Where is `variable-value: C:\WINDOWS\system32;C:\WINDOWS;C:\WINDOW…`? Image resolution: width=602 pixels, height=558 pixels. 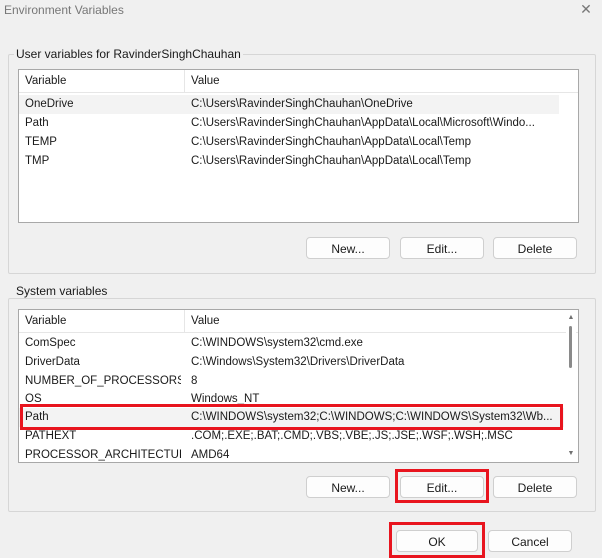 variable-value: C:\WINDOWS\system32;C:\WINDOWS;C:\WINDOW… is located at coordinates (372, 417).